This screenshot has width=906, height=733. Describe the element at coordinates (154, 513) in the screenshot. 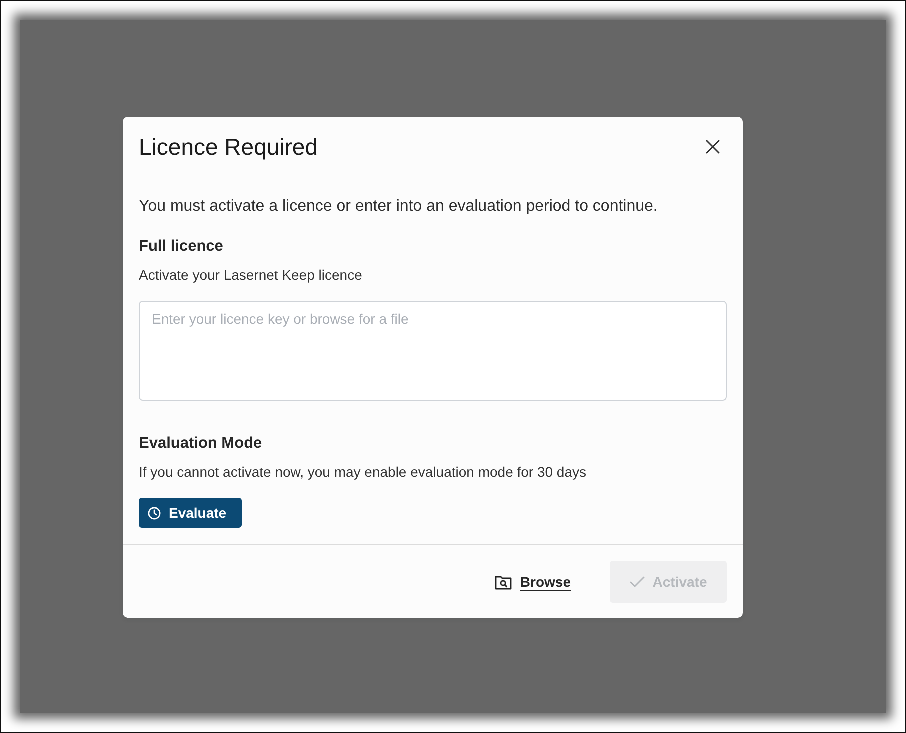

I see `clock-icon` at that location.